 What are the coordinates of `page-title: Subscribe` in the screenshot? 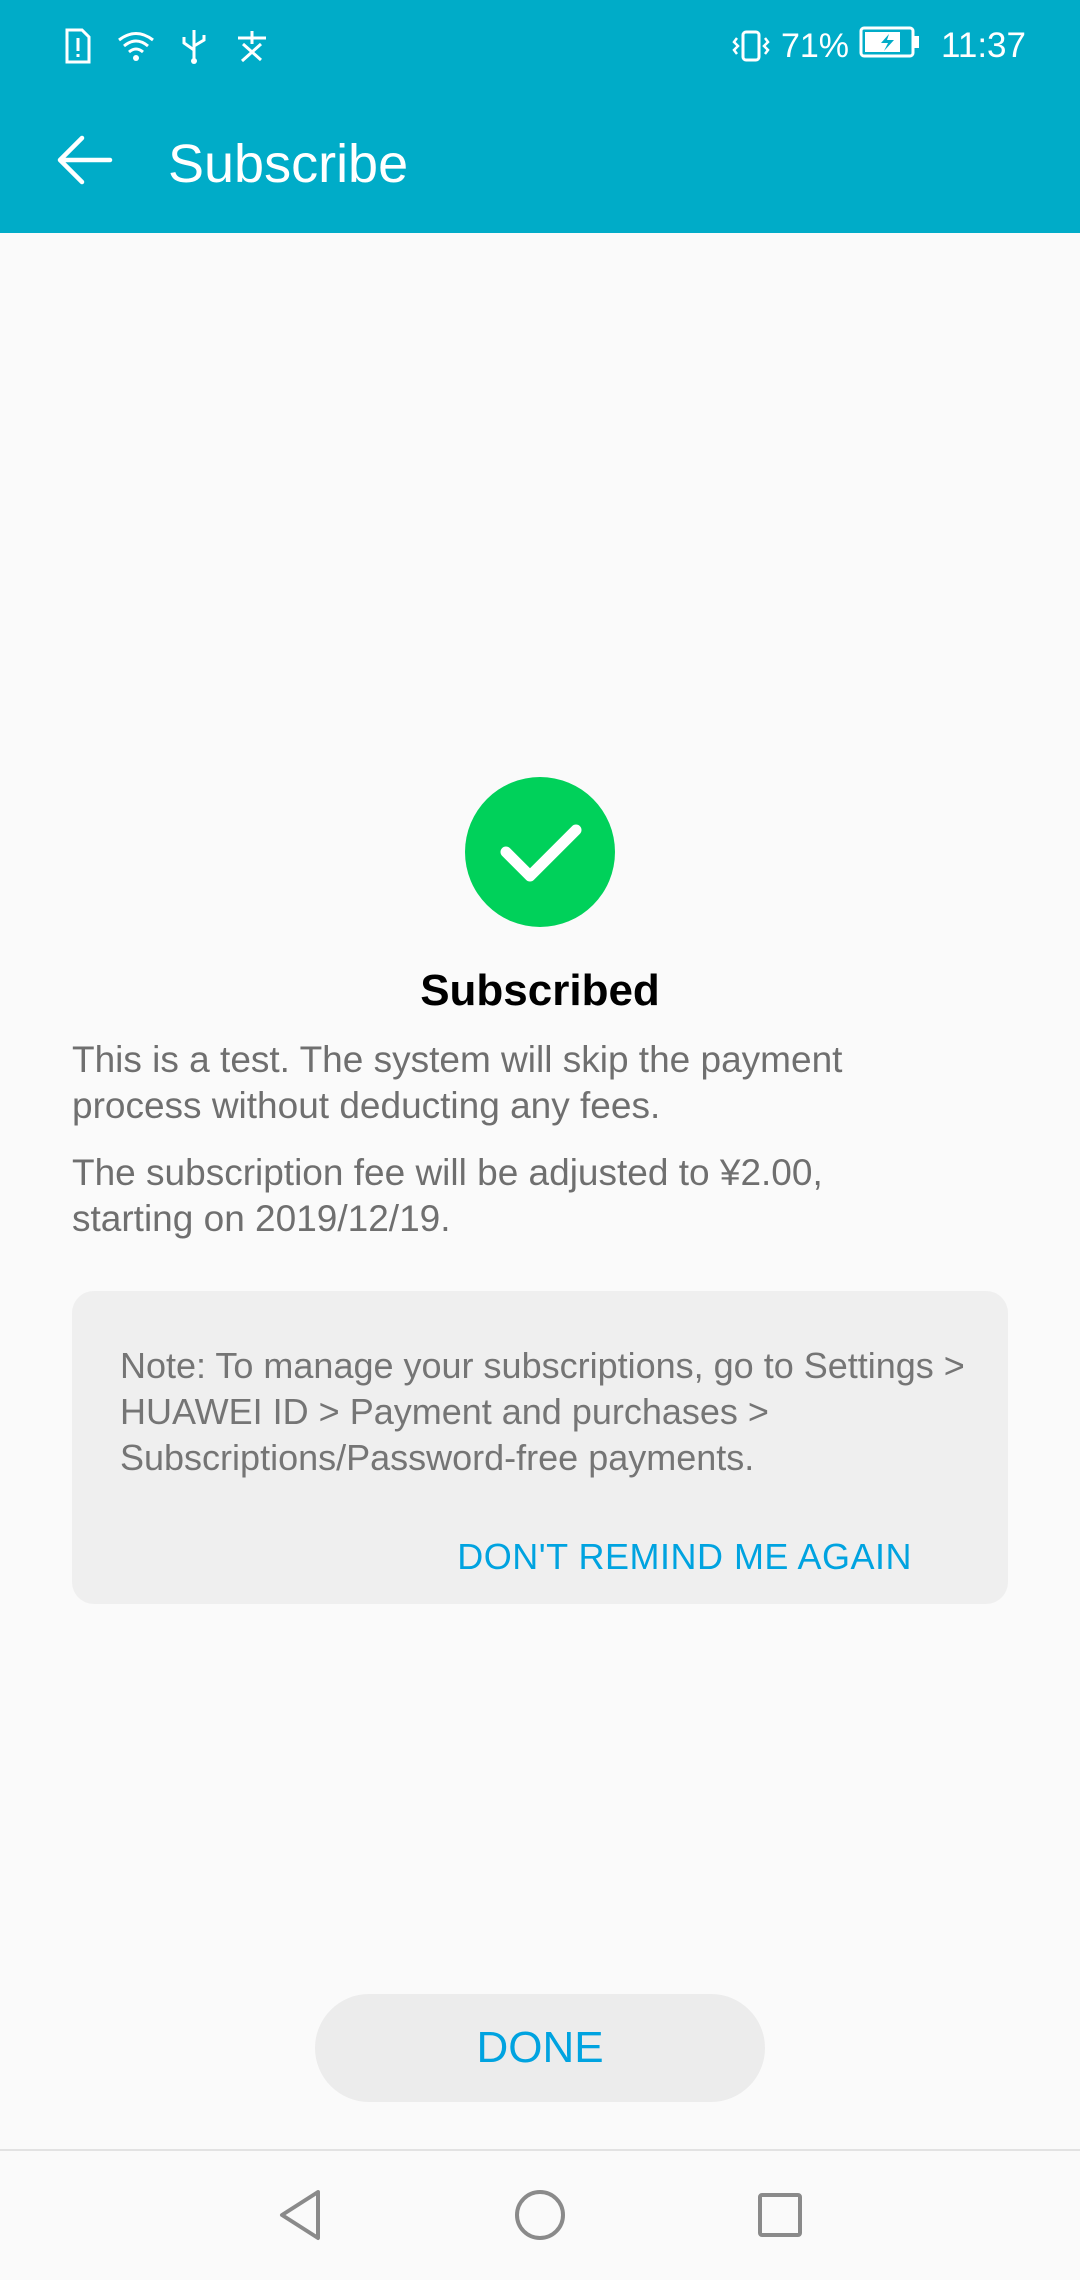 It's located at (288, 164).